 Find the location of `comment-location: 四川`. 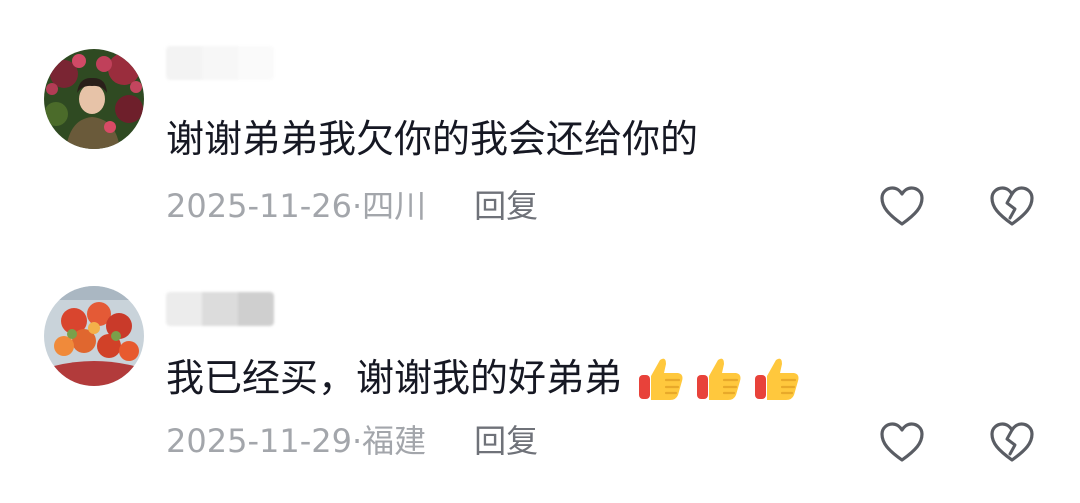

comment-location: 四川 is located at coordinates (394, 206).